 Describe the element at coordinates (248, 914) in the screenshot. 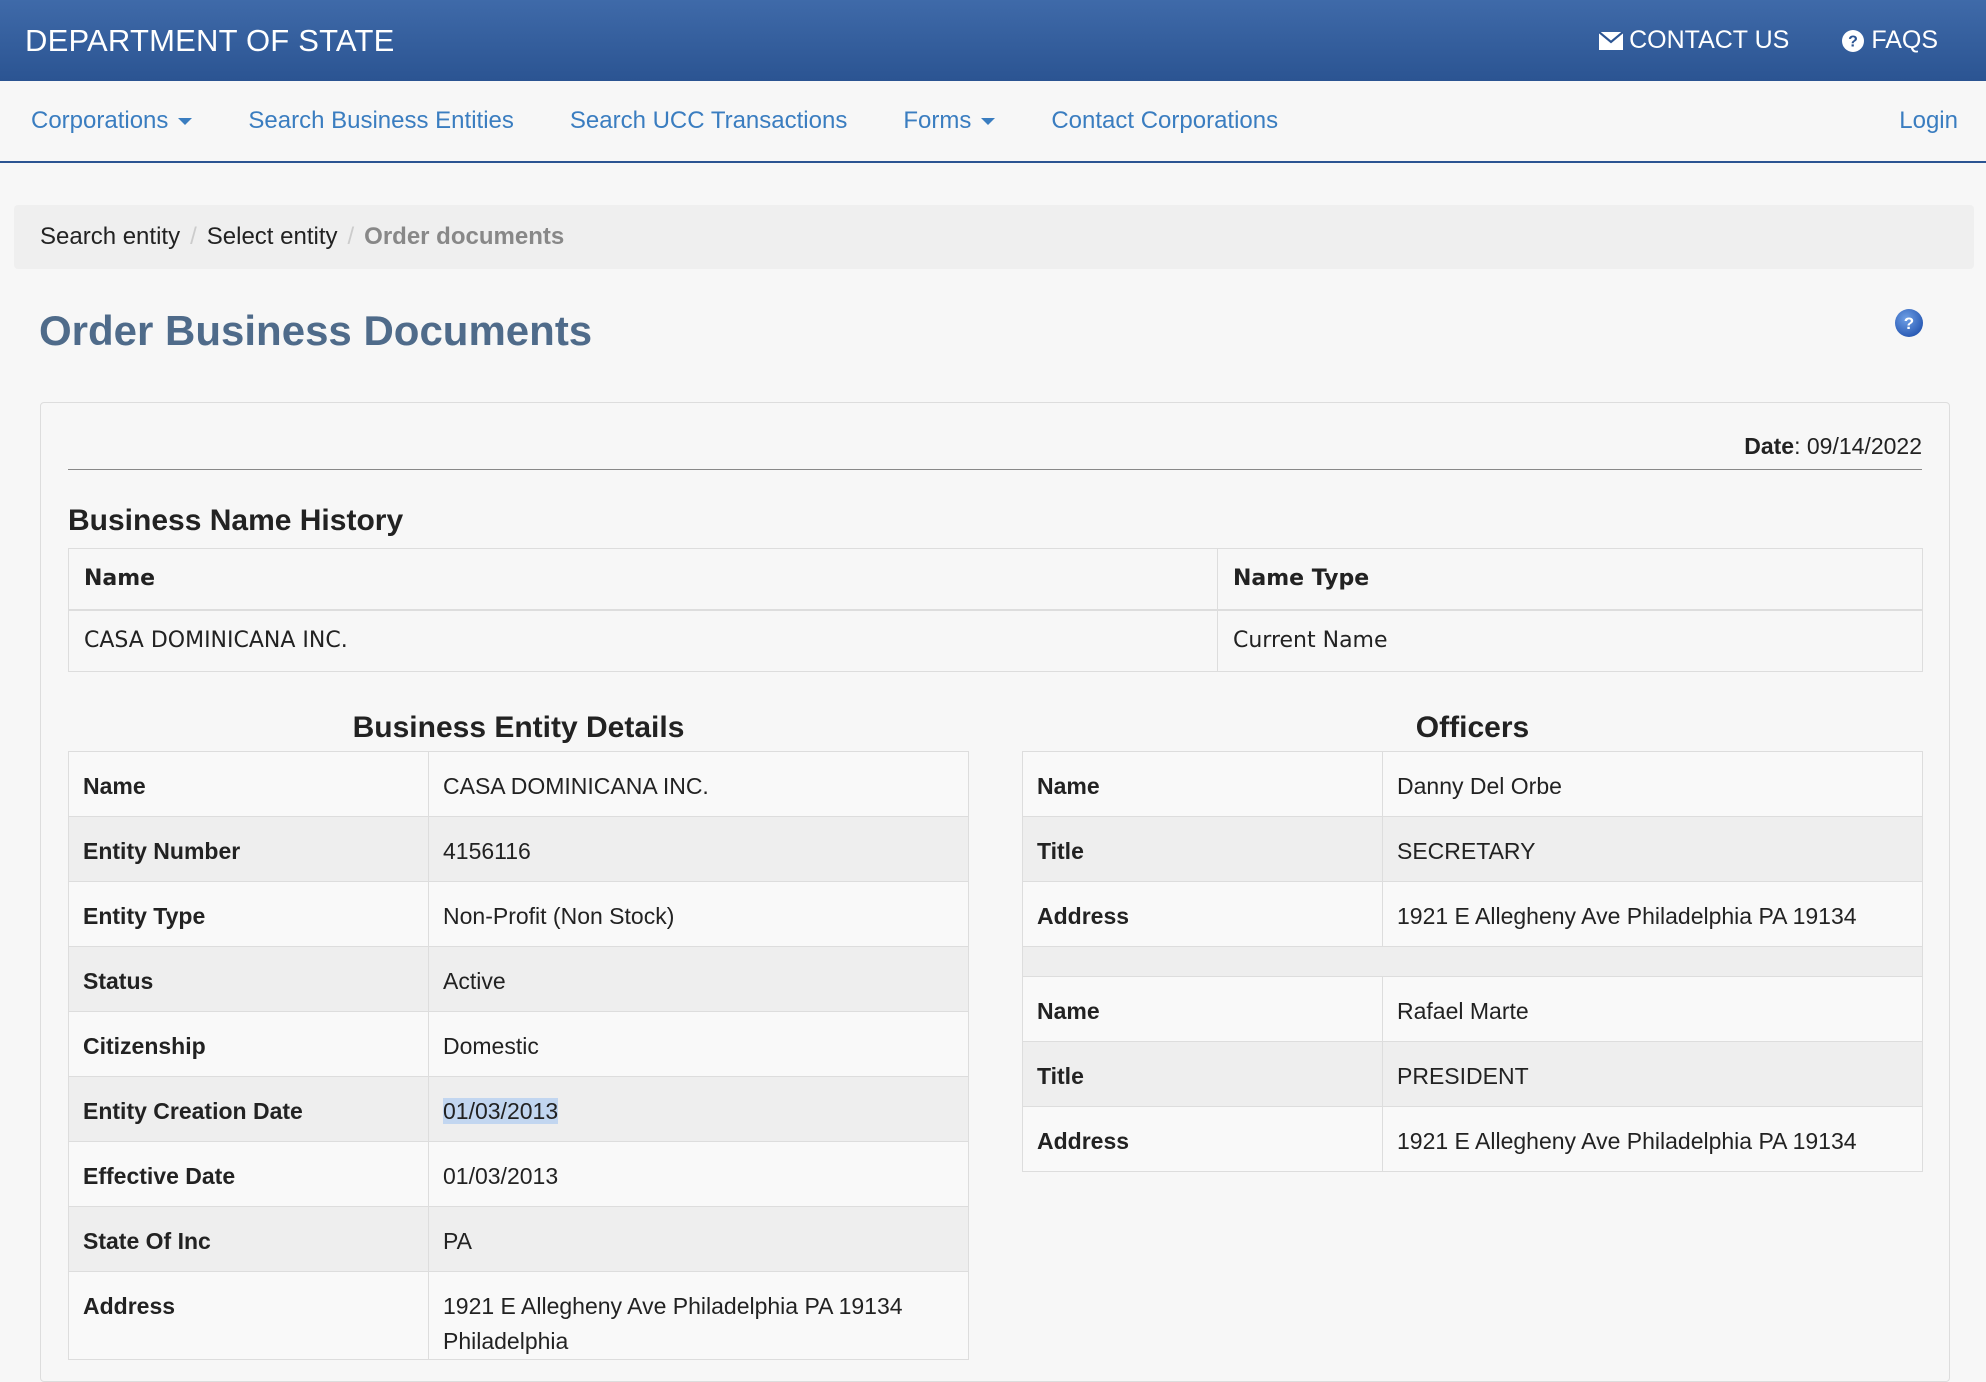

I see `detail-label: Entity Type` at that location.